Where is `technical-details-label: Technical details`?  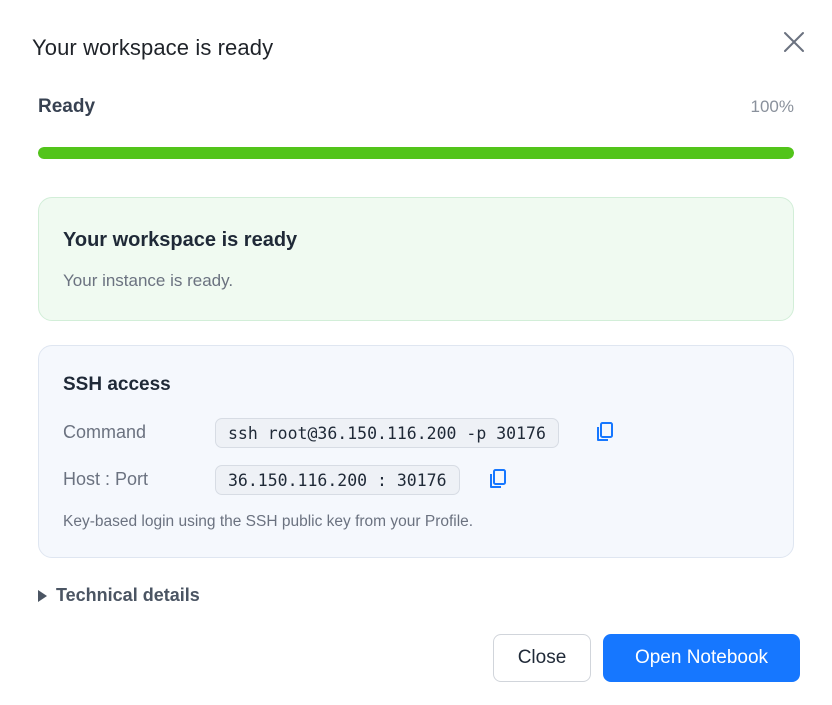 technical-details-label: Technical details is located at coordinates (128, 595).